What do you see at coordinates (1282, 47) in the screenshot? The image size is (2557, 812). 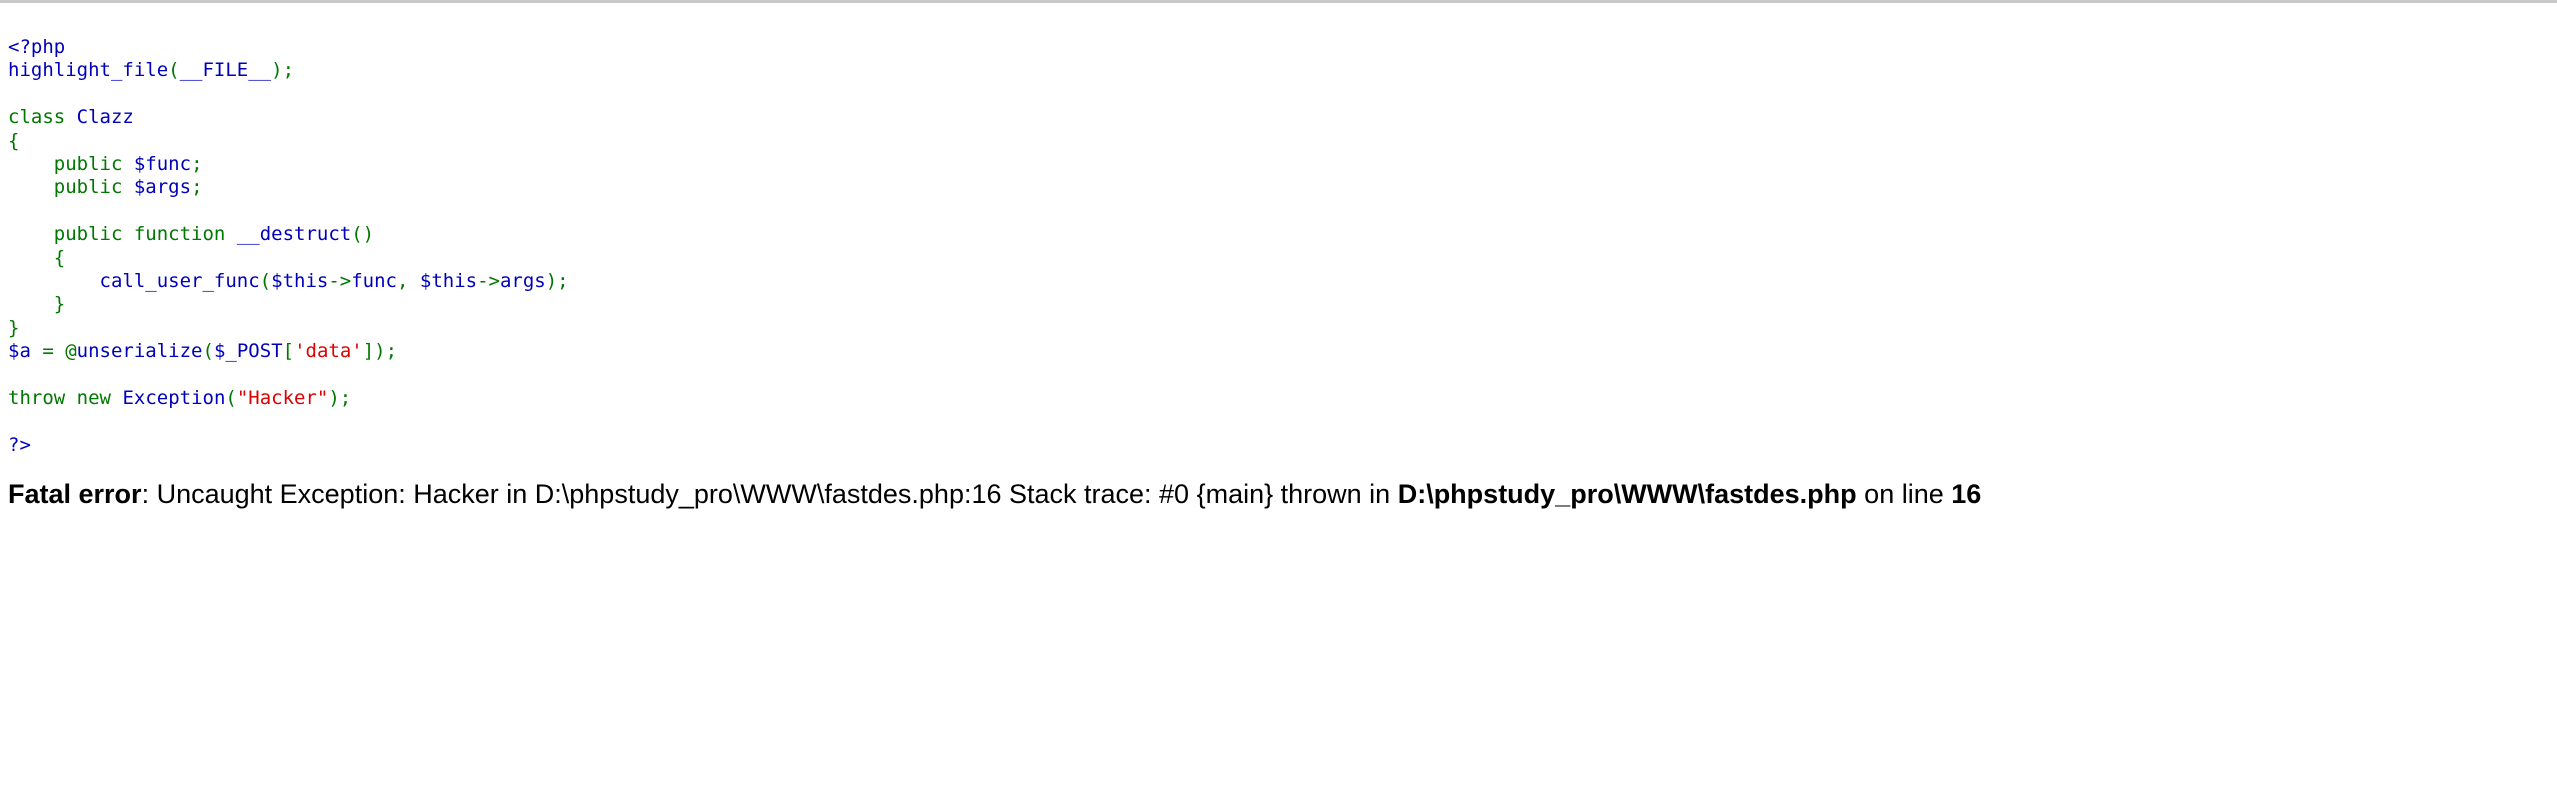 I see `code-line: <?php` at bounding box center [1282, 47].